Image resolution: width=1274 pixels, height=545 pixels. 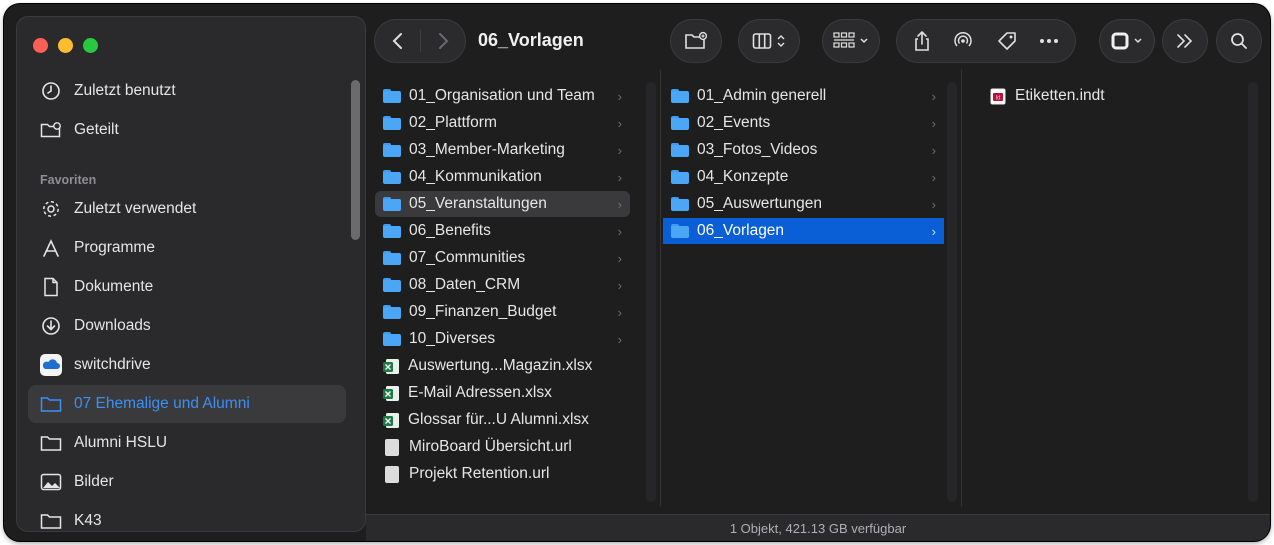 What do you see at coordinates (851, 41) in the screenshot?
I see `group-button` at bounding box center [851, 41].